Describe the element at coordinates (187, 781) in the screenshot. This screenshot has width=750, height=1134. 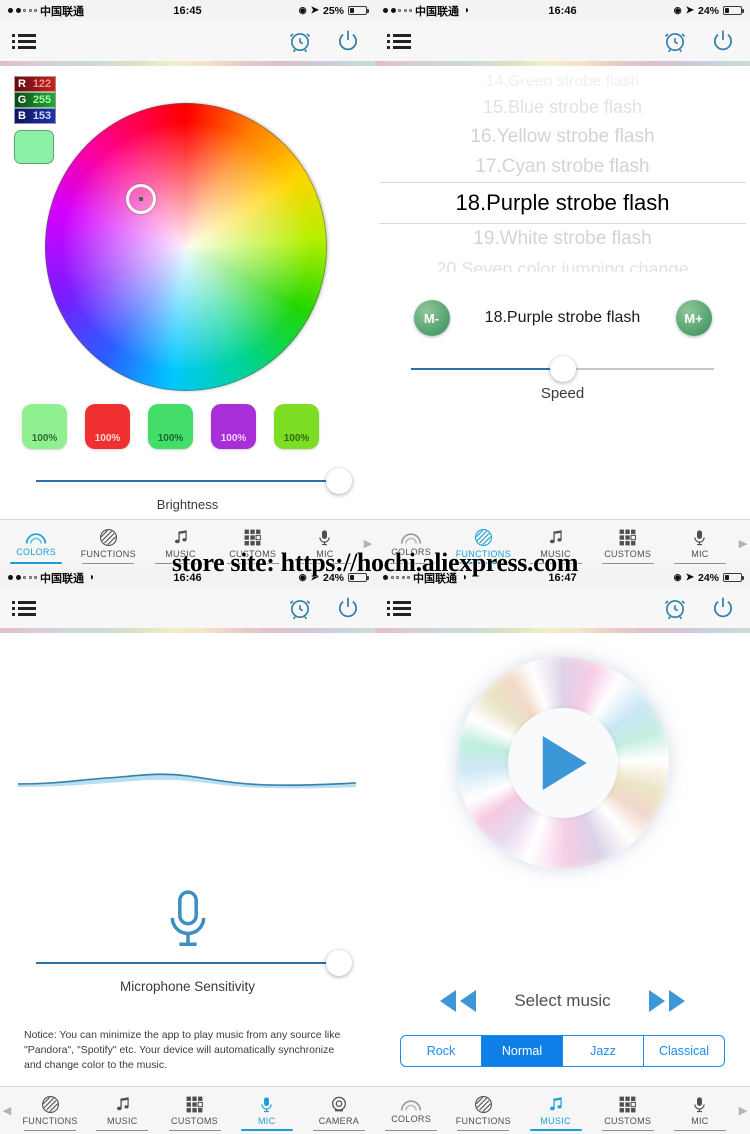
I see `audio-waveform` at that location.